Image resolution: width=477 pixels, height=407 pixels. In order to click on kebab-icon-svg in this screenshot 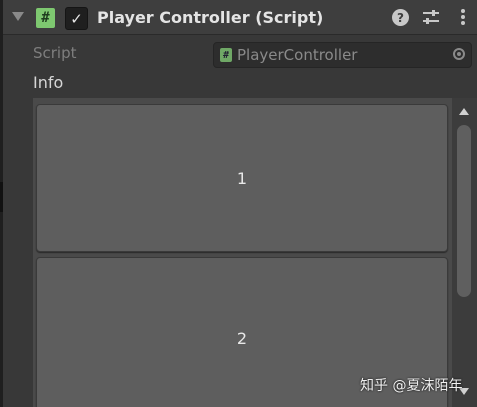, I will do `click(463, 17)`.